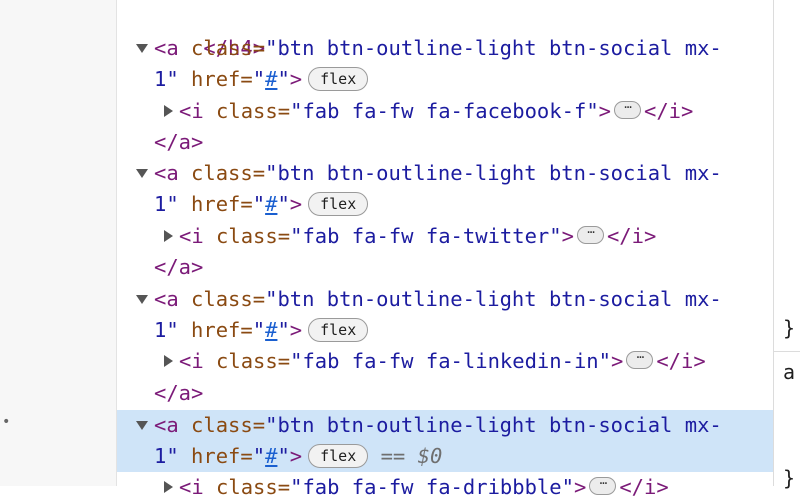 The height and width of the screenshot is (503, 800). What do you see at coordinates (789, 372) in the screenshot?
I see `rule-selector-fragment: a` at bounding box center [789, 372].